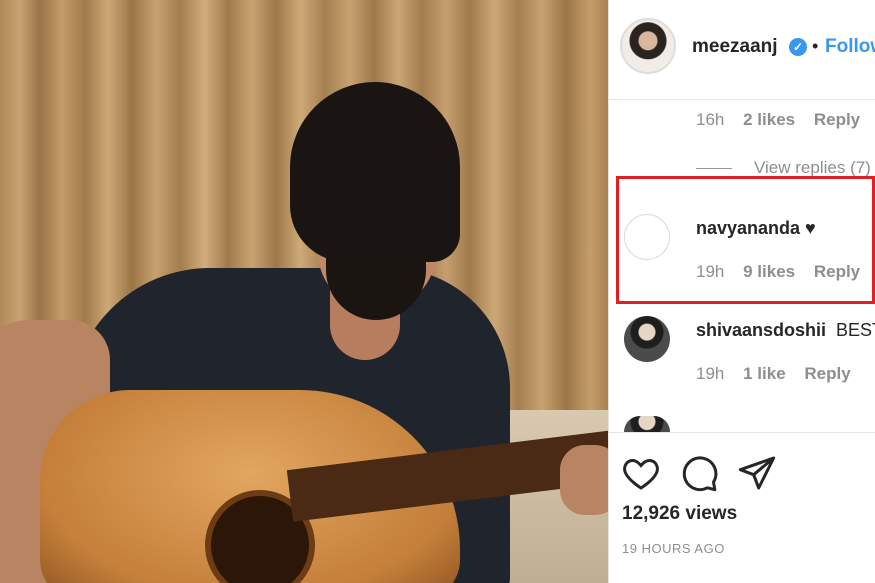 This screenshot has height=583, width=875. I want to click on view-replies-button: View replies (7), so click(812, 168).